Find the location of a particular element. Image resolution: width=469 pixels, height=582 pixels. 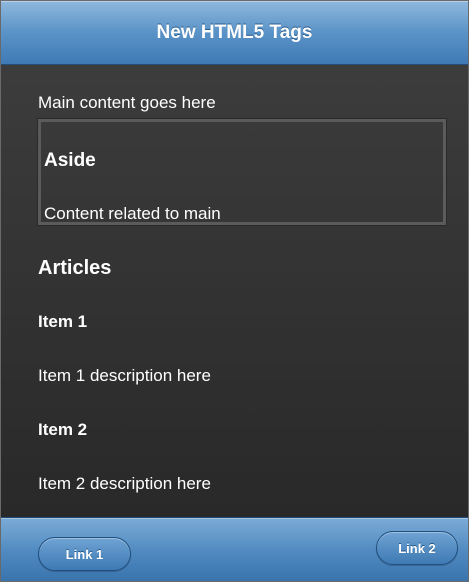

article-item-description: Item 1 description here is located at coordinates (124, 375).